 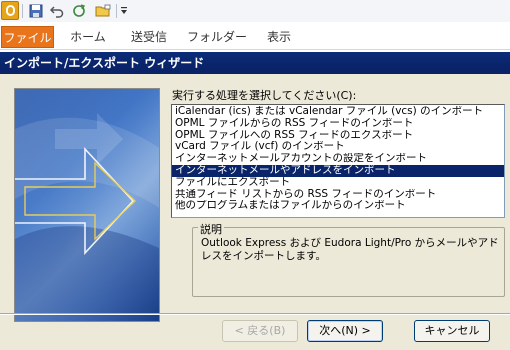 I want to click on list-item: インターネットメールアカウントの設定をインポート, so click(x=338, y=159).